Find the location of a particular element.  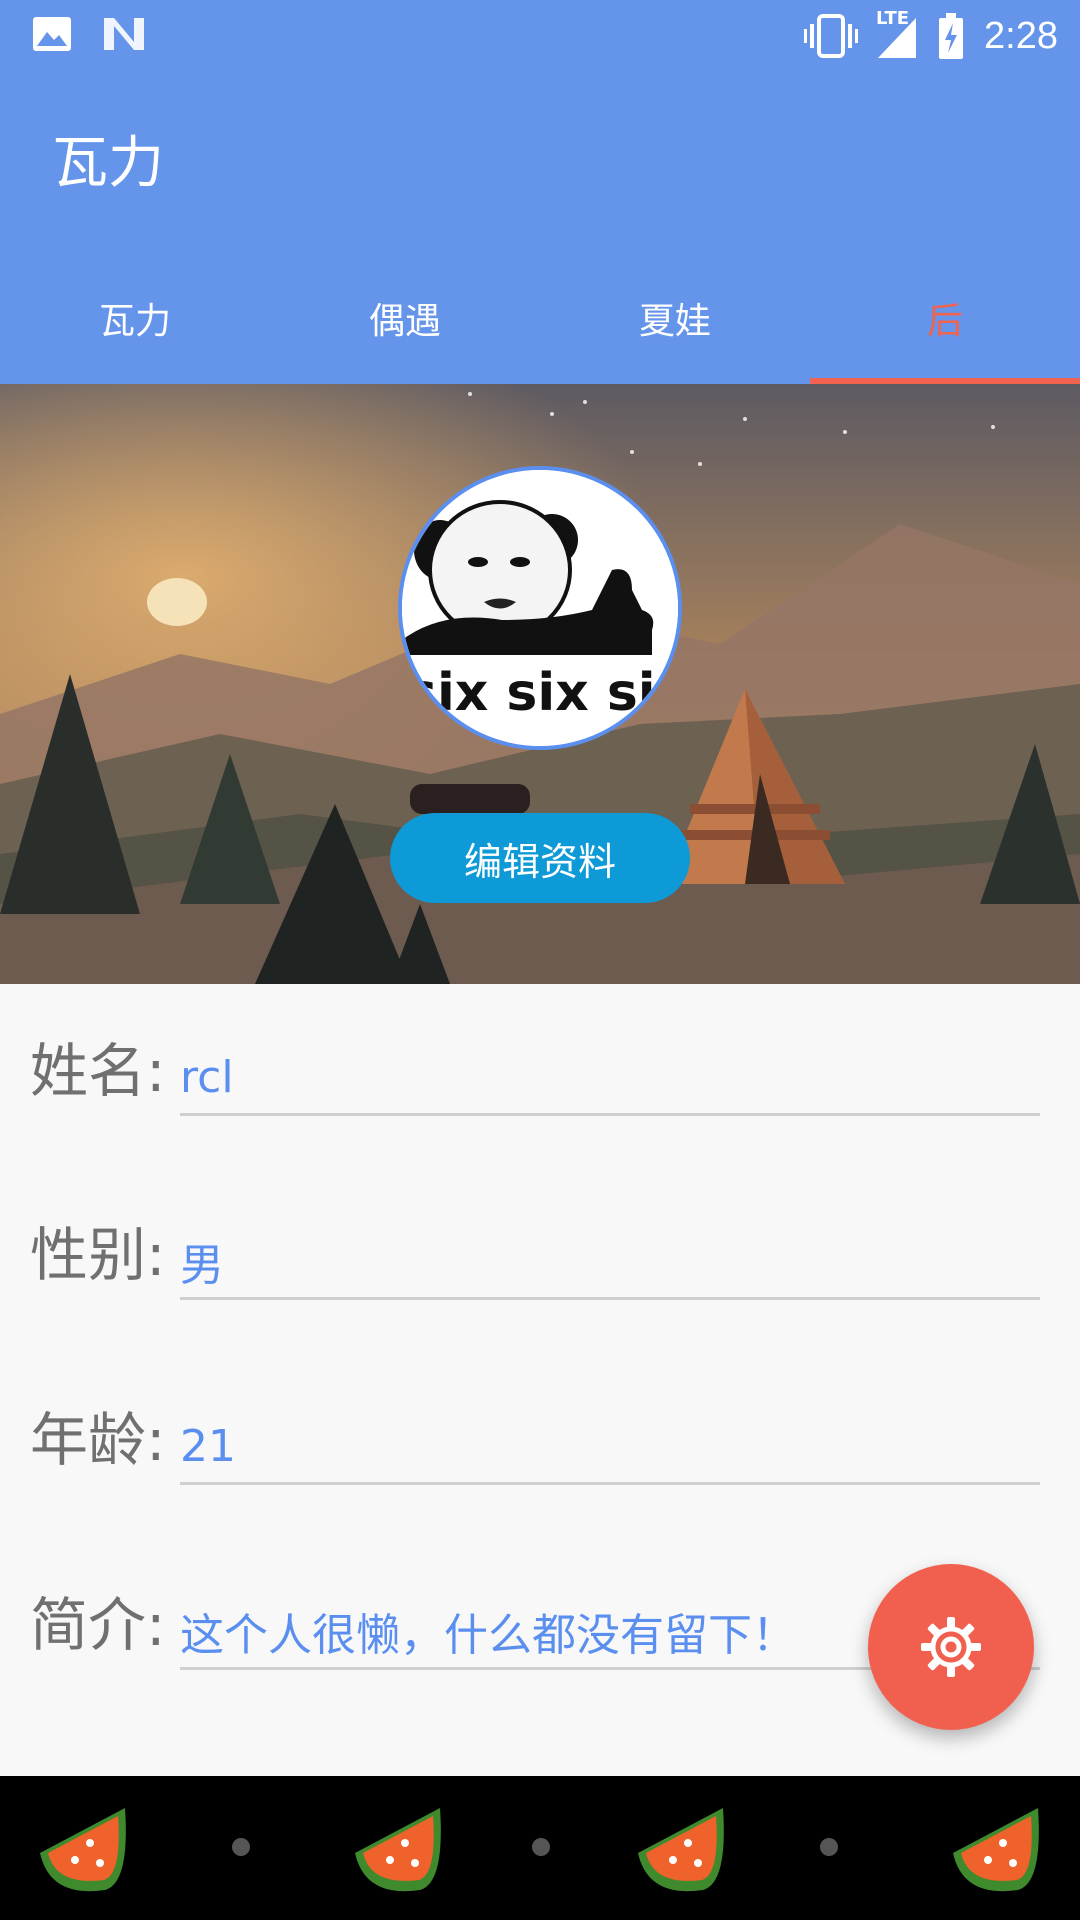

signal-icon: LTE is located at coordinates (897, 33).